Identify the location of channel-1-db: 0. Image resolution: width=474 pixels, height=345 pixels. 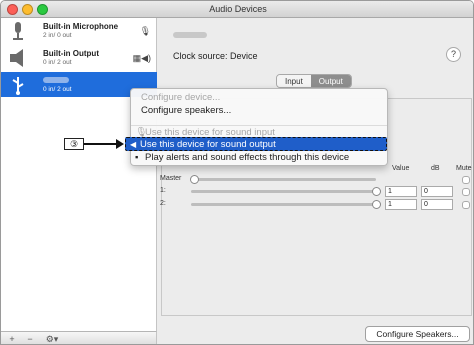
(437, 191).